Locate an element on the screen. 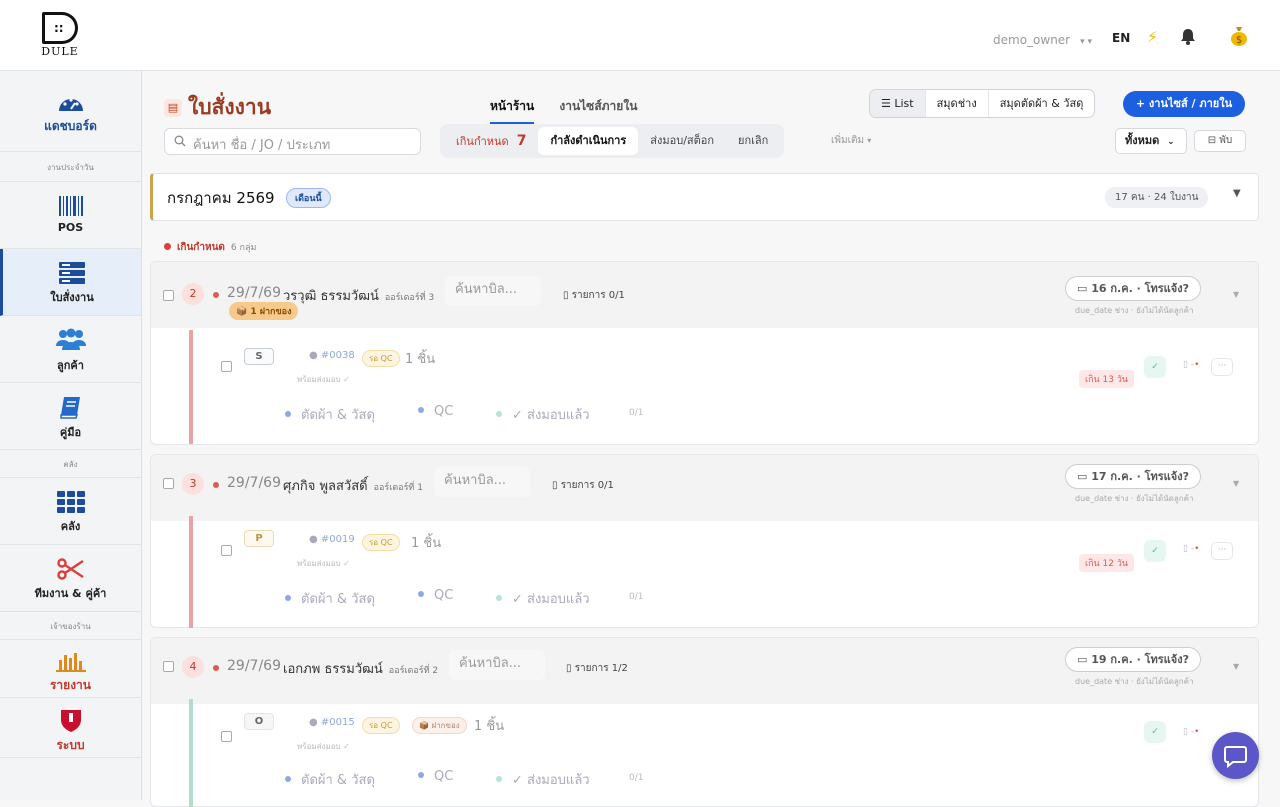  money-bag-icon: $ is located at coordinates (1239, 38).